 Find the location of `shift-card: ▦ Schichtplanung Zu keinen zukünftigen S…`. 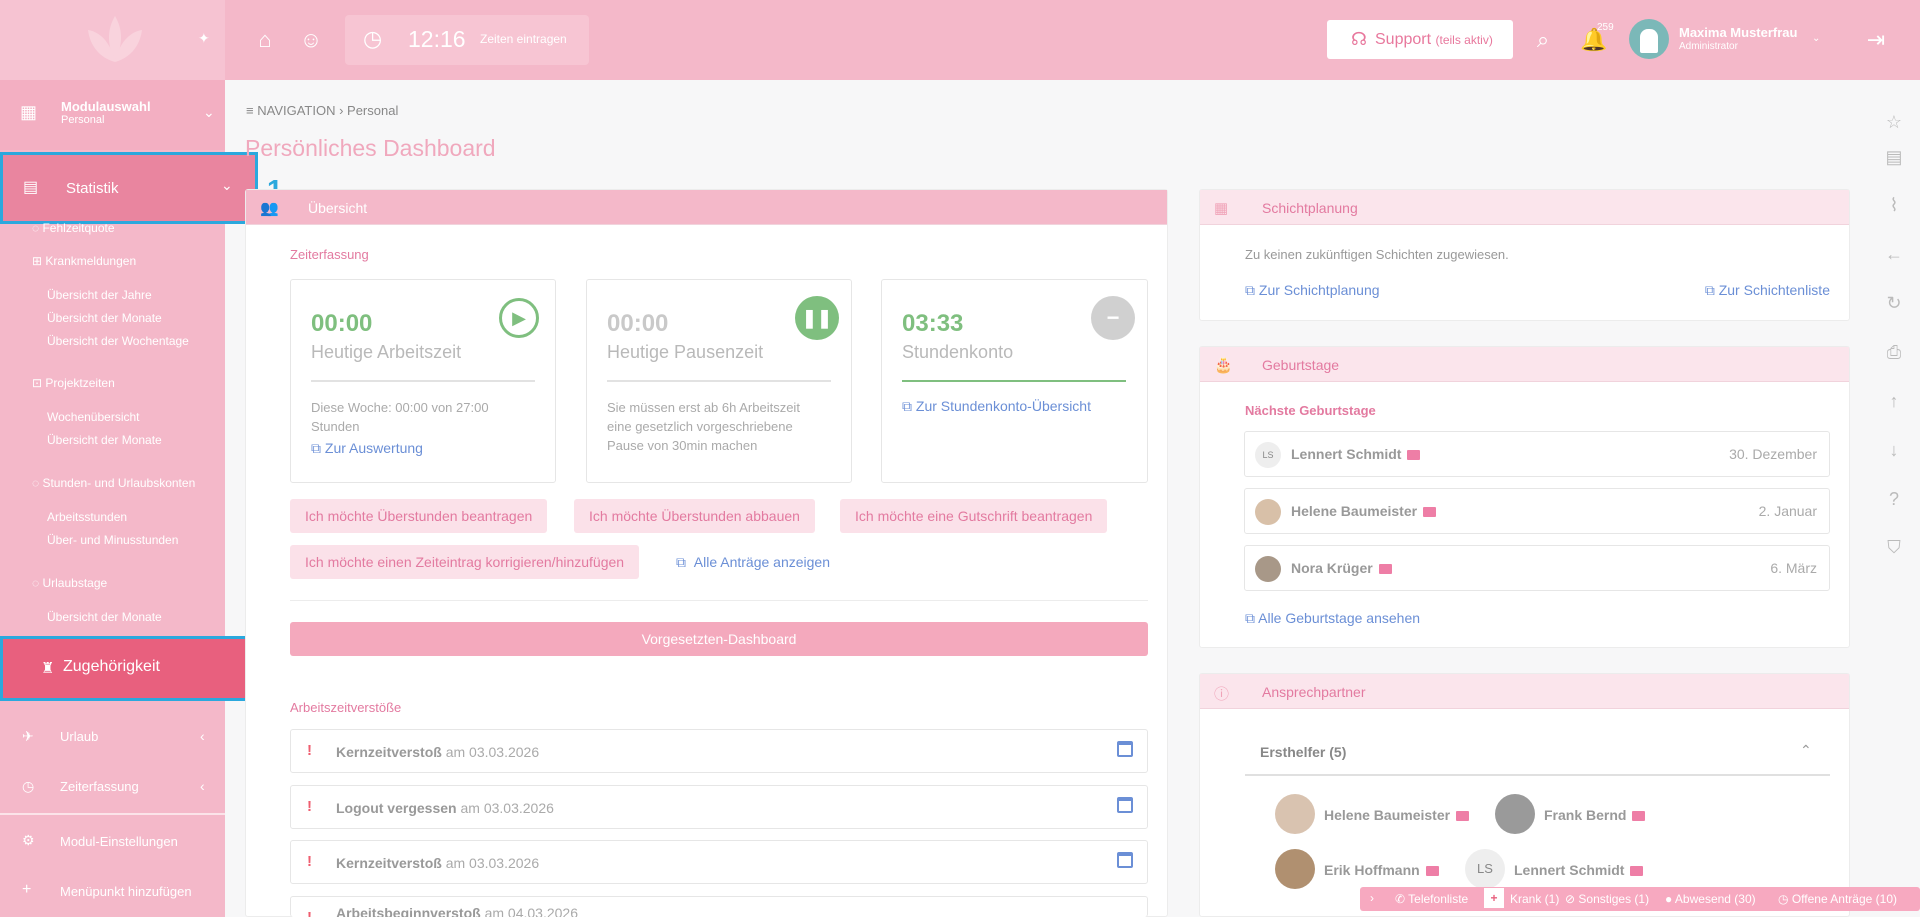

shift-card: ▦ Schichtplanung Zu keinen zukünftigen S… is located at coordinates (1524, 255).